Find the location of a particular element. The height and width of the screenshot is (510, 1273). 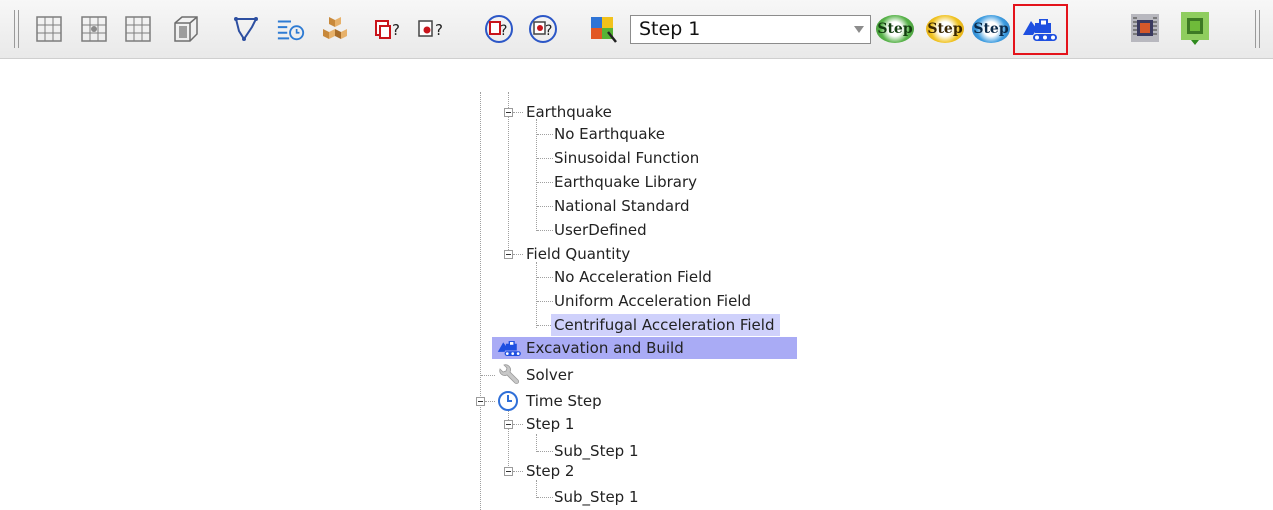

tree-node-userdefined: UserDefined is located at coordinates (600, 230).